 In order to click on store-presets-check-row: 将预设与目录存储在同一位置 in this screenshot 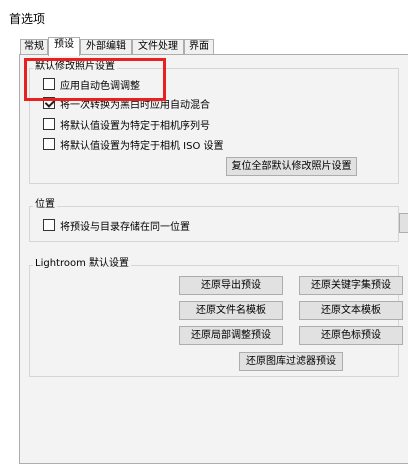, I will do `click(116, 225)`.